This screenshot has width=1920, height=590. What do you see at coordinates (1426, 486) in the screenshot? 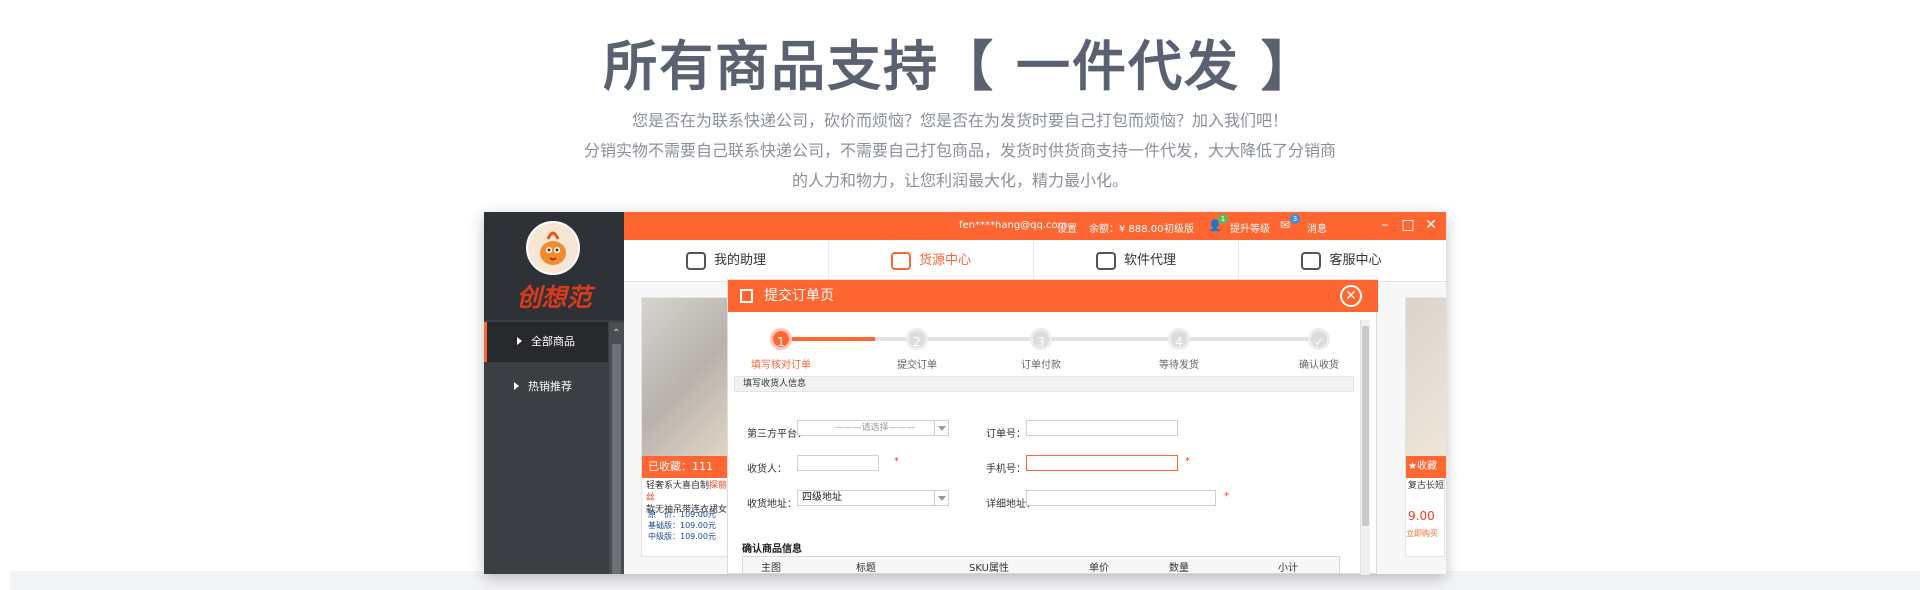
I see `product-title: 复古长短` at bounding box center [1426, 486].